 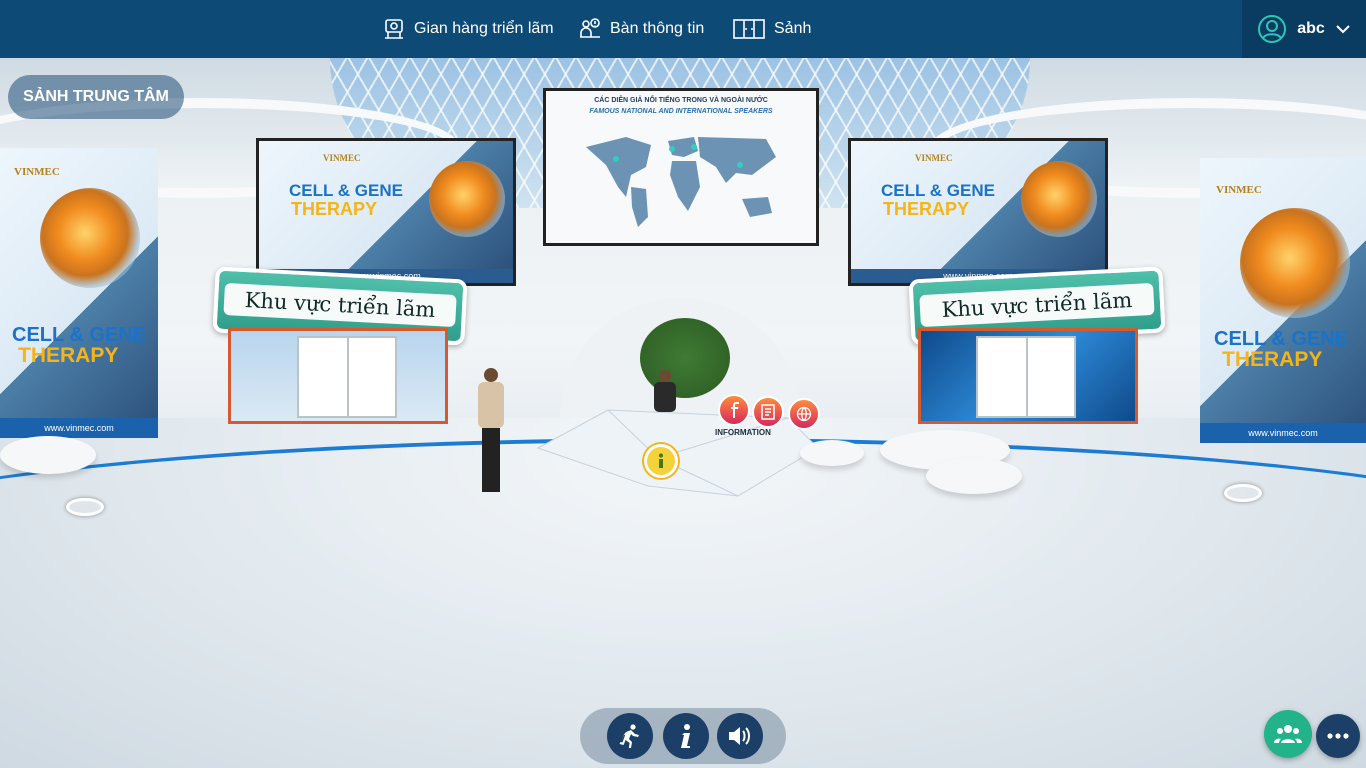 What do you see at coordinates (665, 392) in the screenshot?
I see `receptionist-avatar` at bounding box center [665, 392].